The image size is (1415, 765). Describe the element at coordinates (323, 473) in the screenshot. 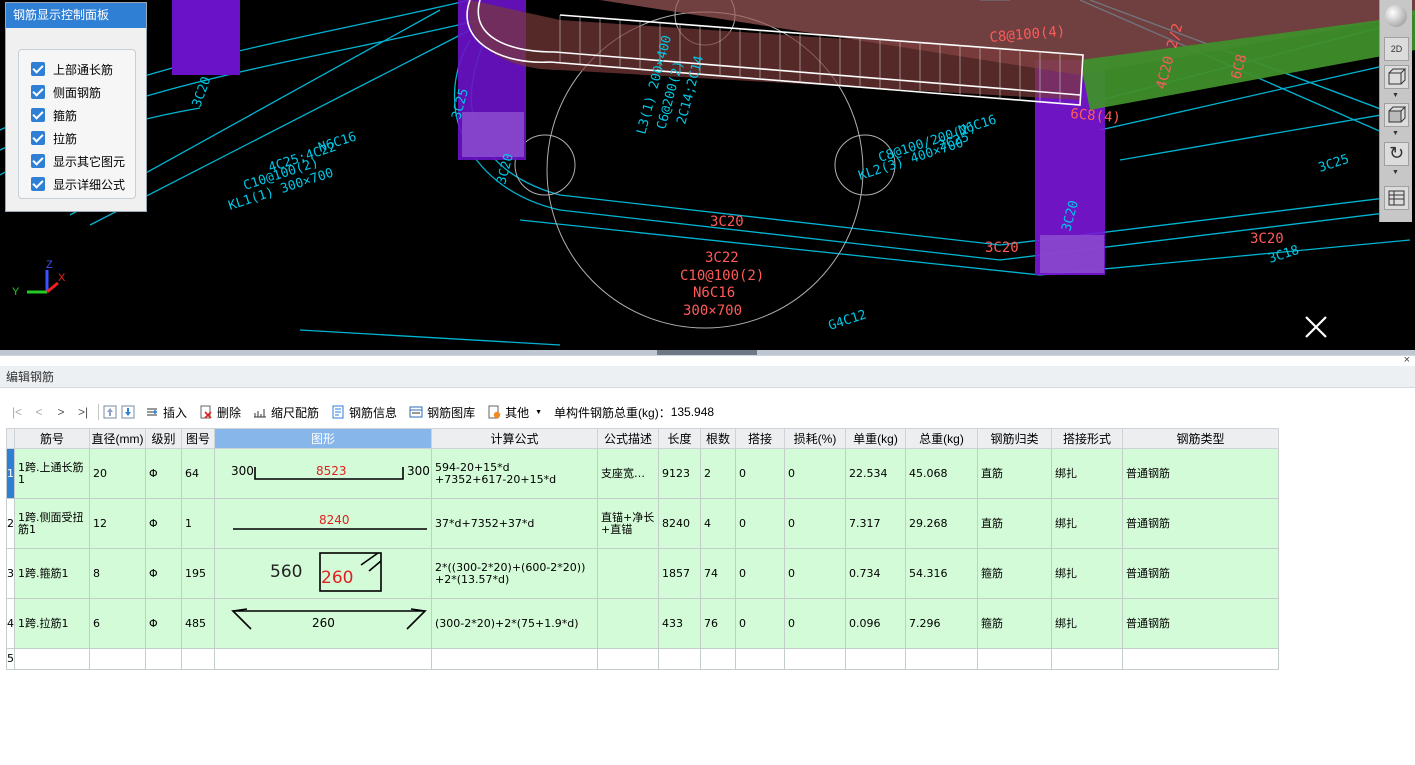

I see `cell-shape: 300 8523 300` at that location.